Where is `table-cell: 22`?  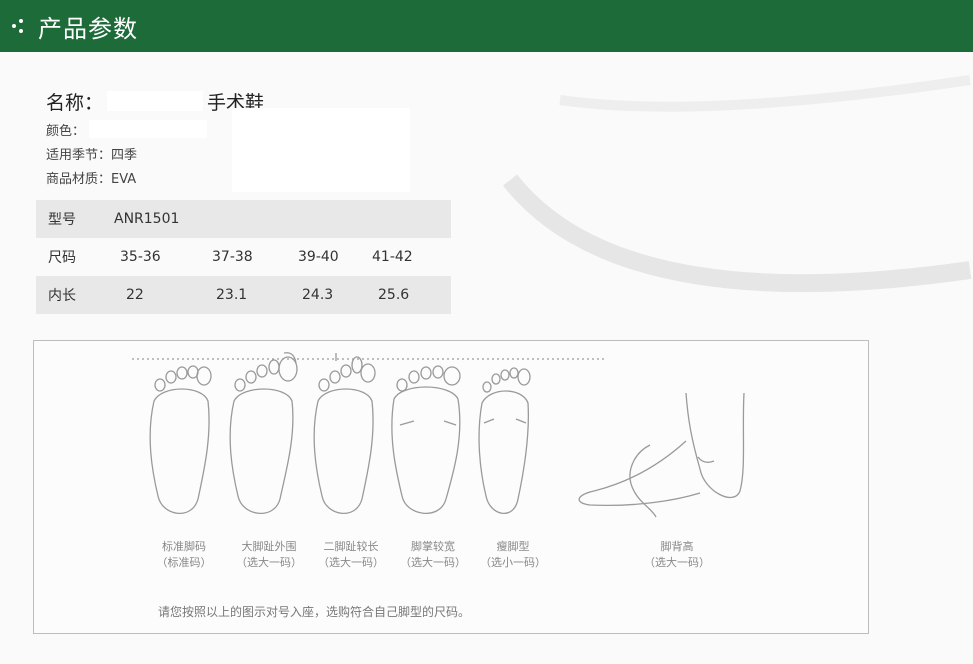
table-cell: 22 is located at coordinates (135, 295).